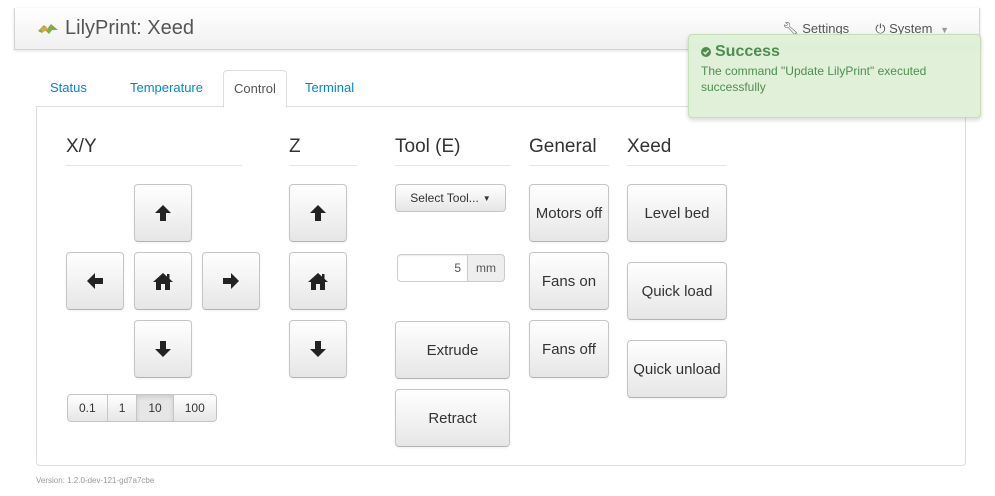 Image resolution: width=995 pixels, height=496 pixels. What do you see at coordinates (323, 151) in the screenshot?
I see `z-title: Z` at bounding box center [323, 151].